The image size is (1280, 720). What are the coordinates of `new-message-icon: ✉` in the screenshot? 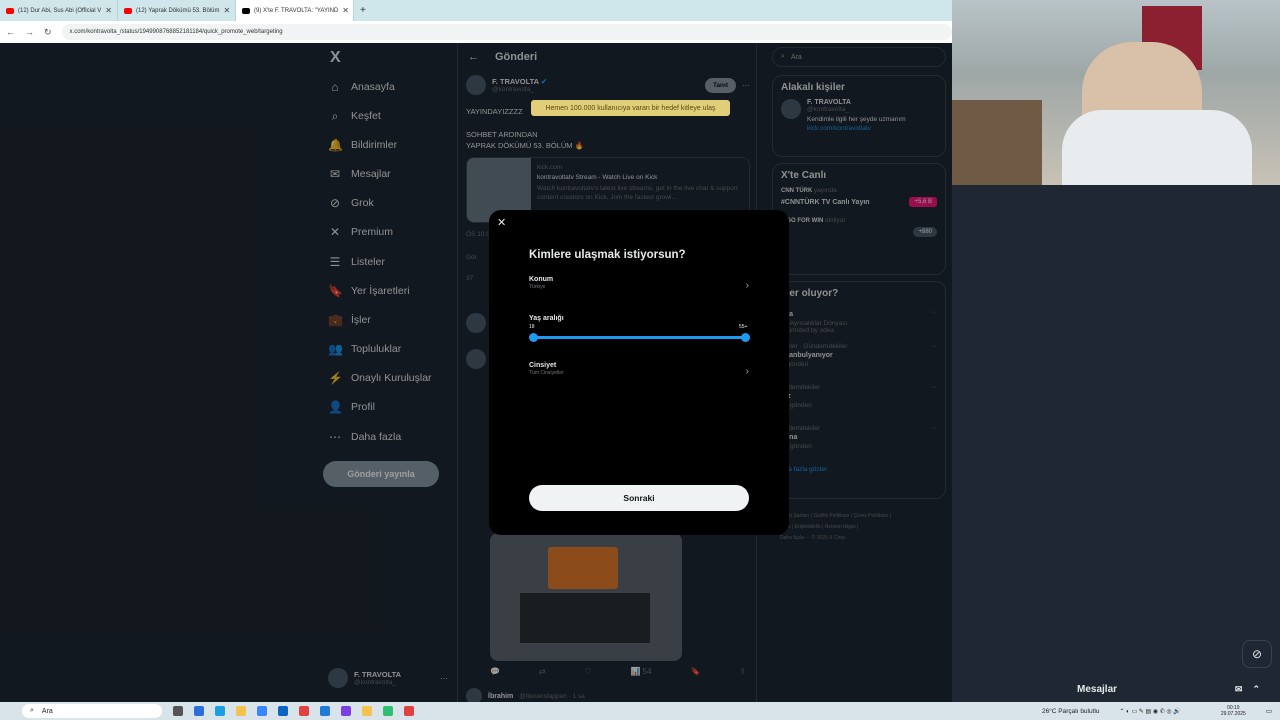 It's located at (1239, 689).